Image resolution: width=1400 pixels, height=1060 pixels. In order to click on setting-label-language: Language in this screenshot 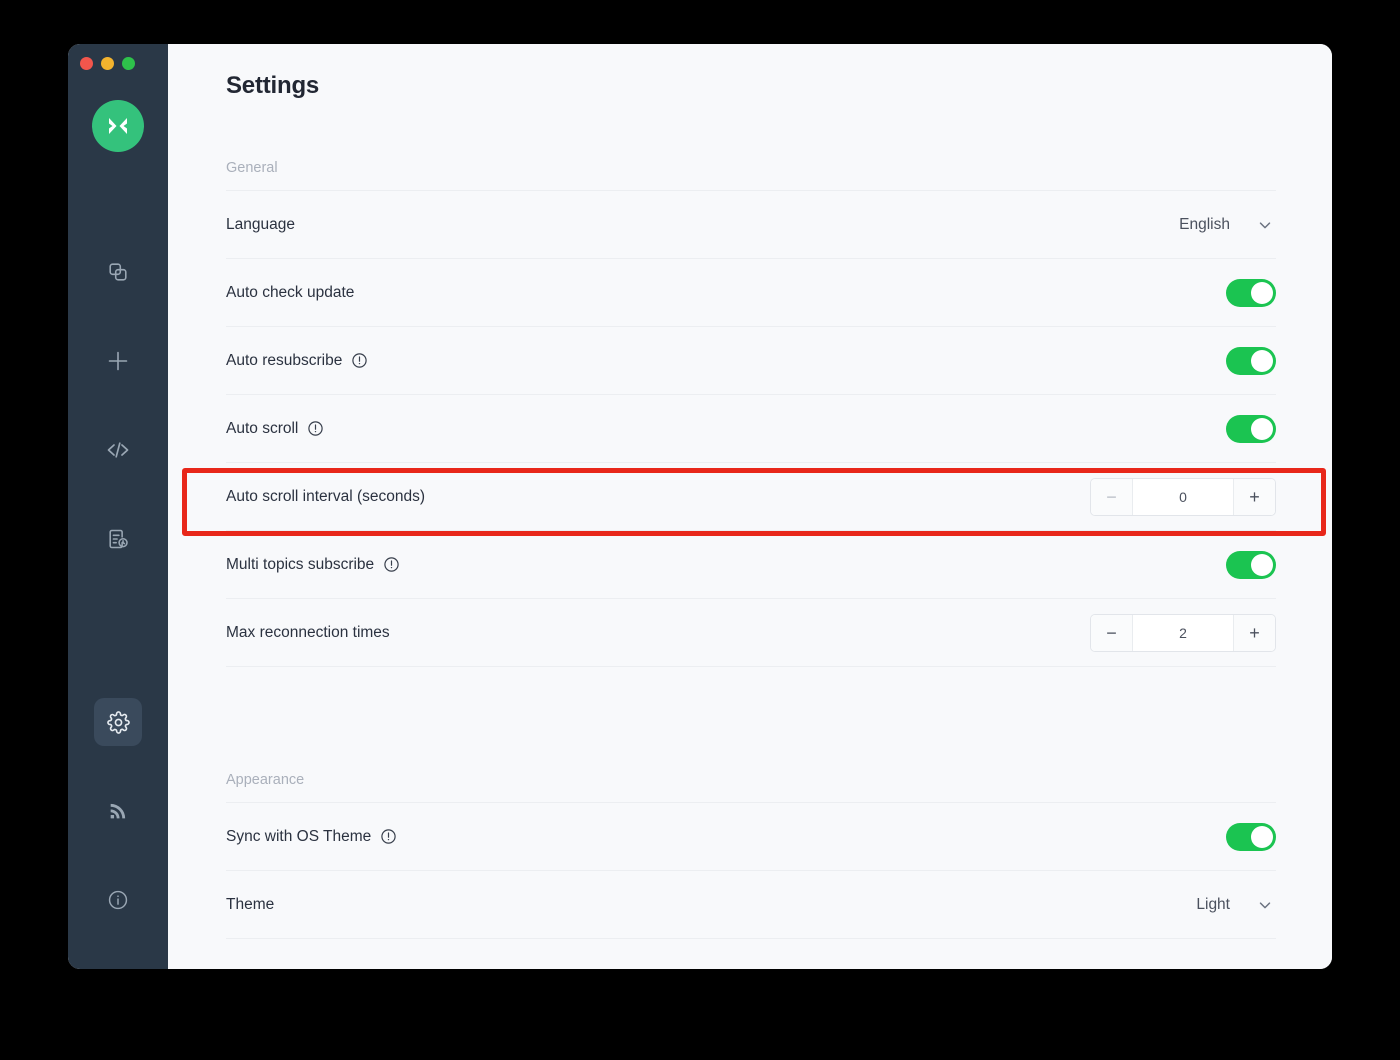, I will do `click(260, 224)`.